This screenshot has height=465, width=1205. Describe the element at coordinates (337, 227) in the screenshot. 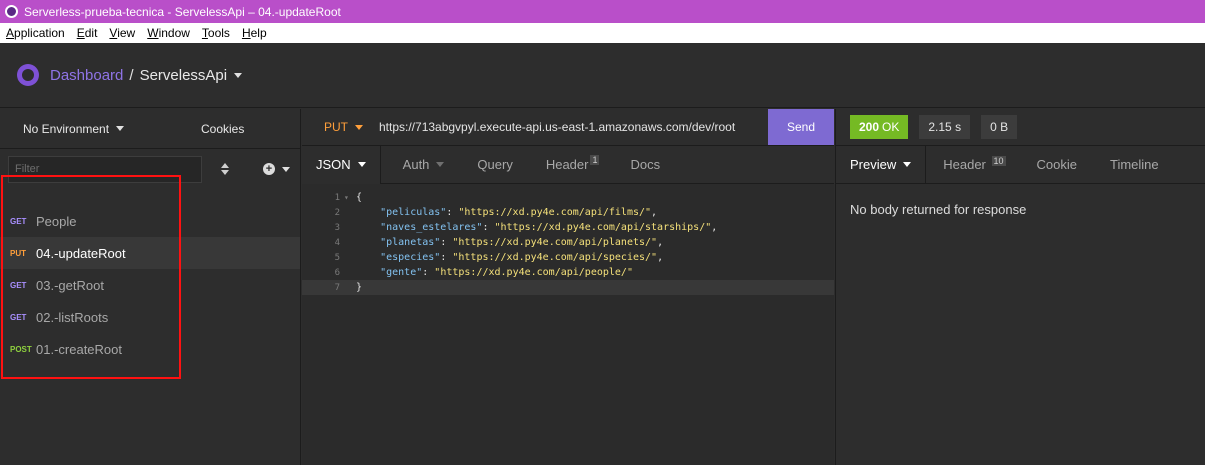

I see `line-number: 3` at that location.